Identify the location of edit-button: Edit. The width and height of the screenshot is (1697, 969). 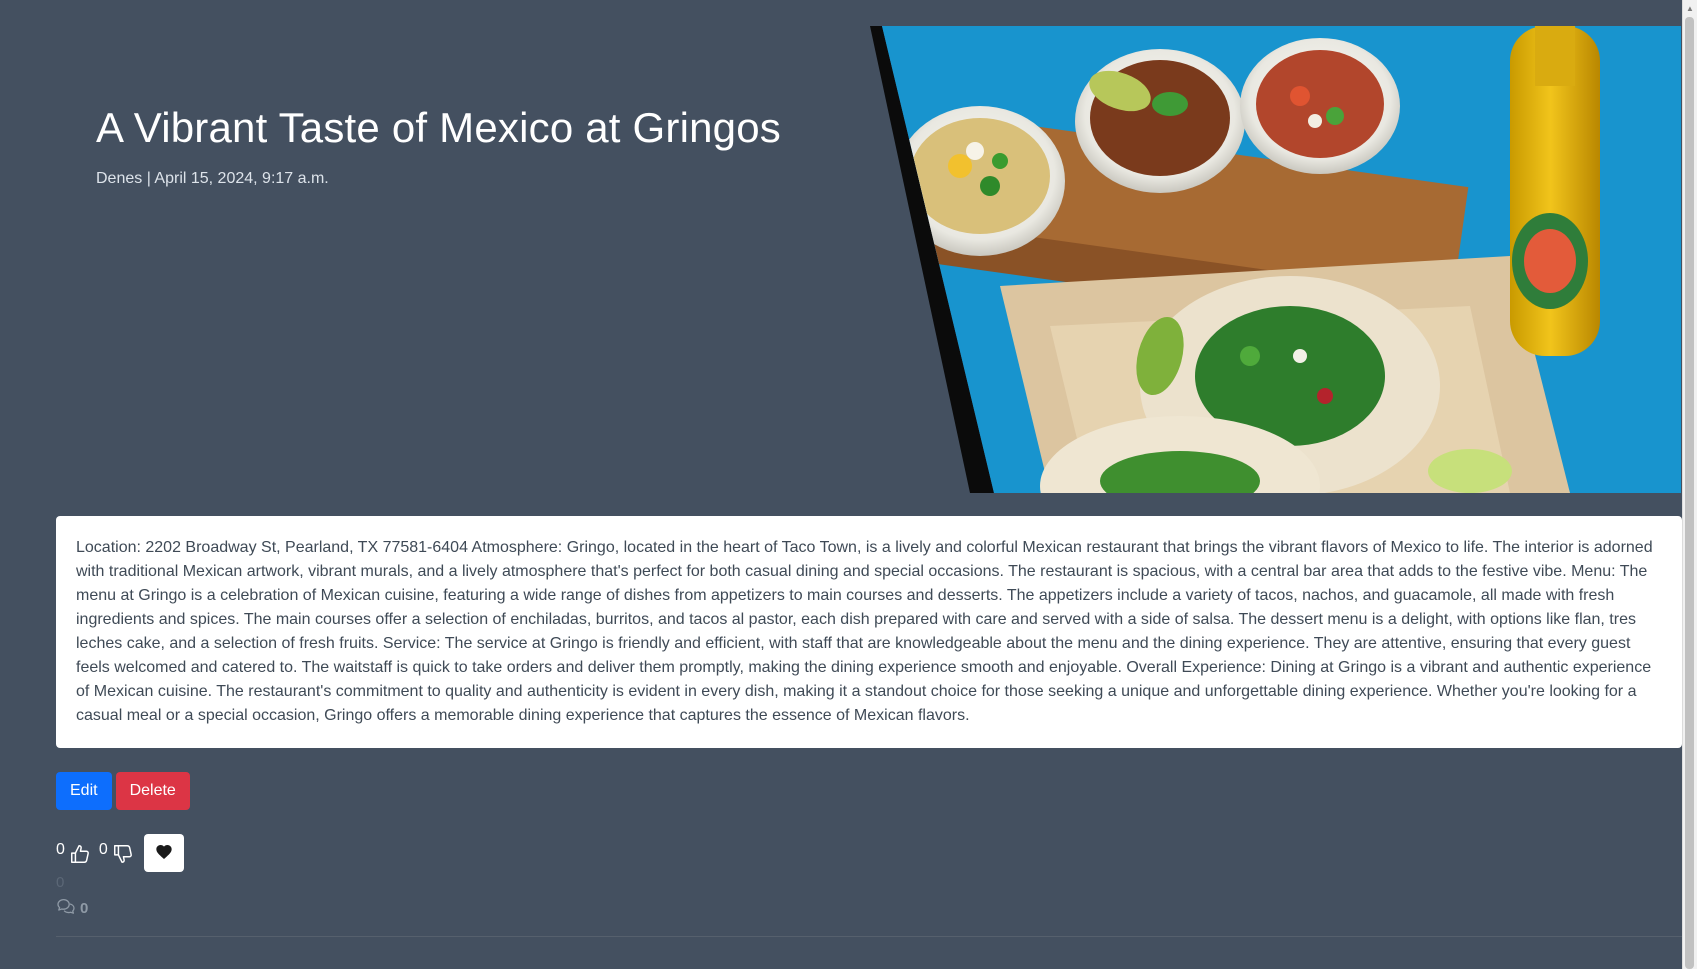
(84, 791).